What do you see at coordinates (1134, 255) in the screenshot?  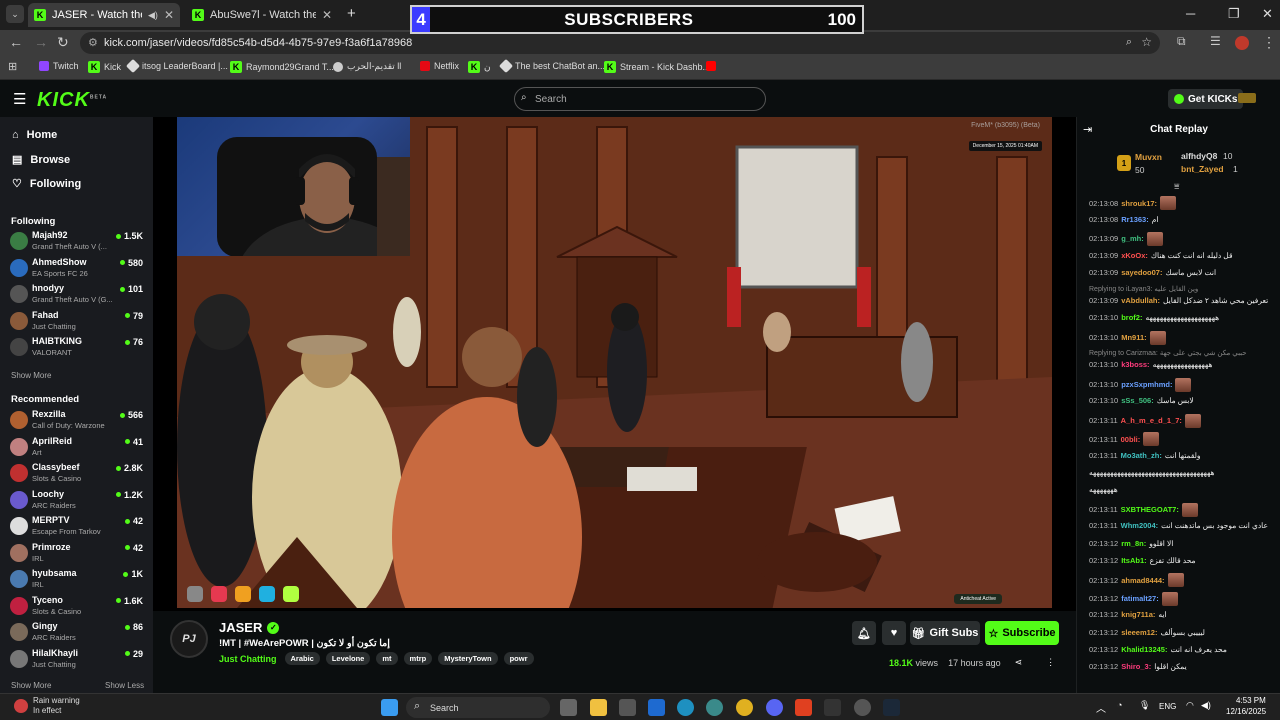 I see `message-username: xKoOx:` at bounding box center [1134, 255].